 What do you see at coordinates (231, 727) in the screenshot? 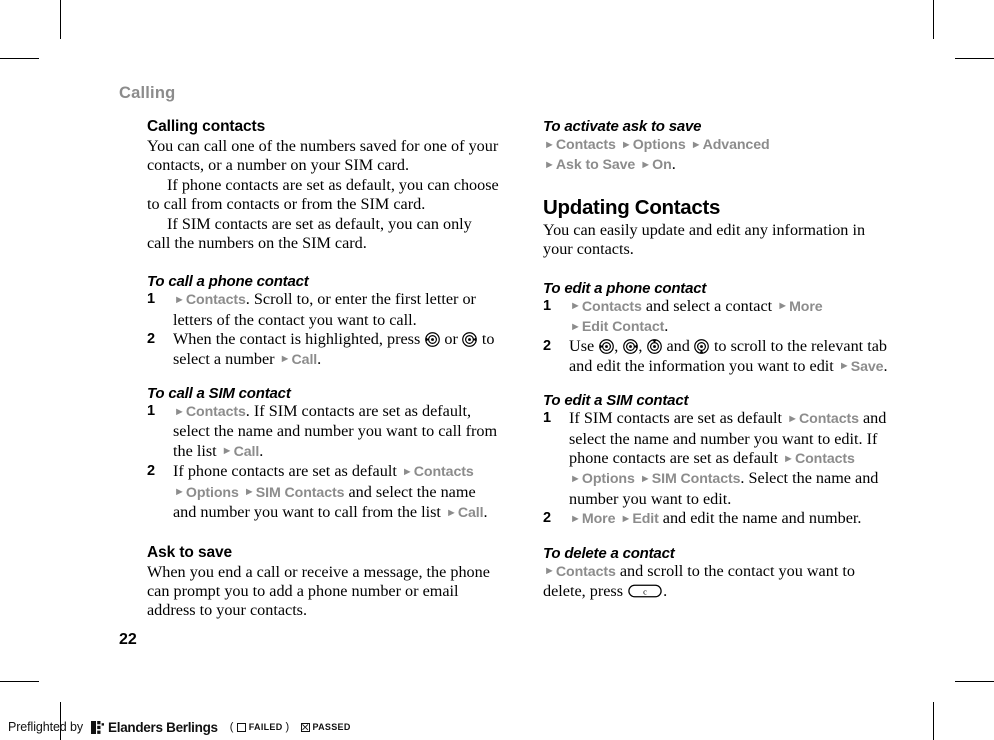
I see `paren-open: (` at bounding box center [231, 727].